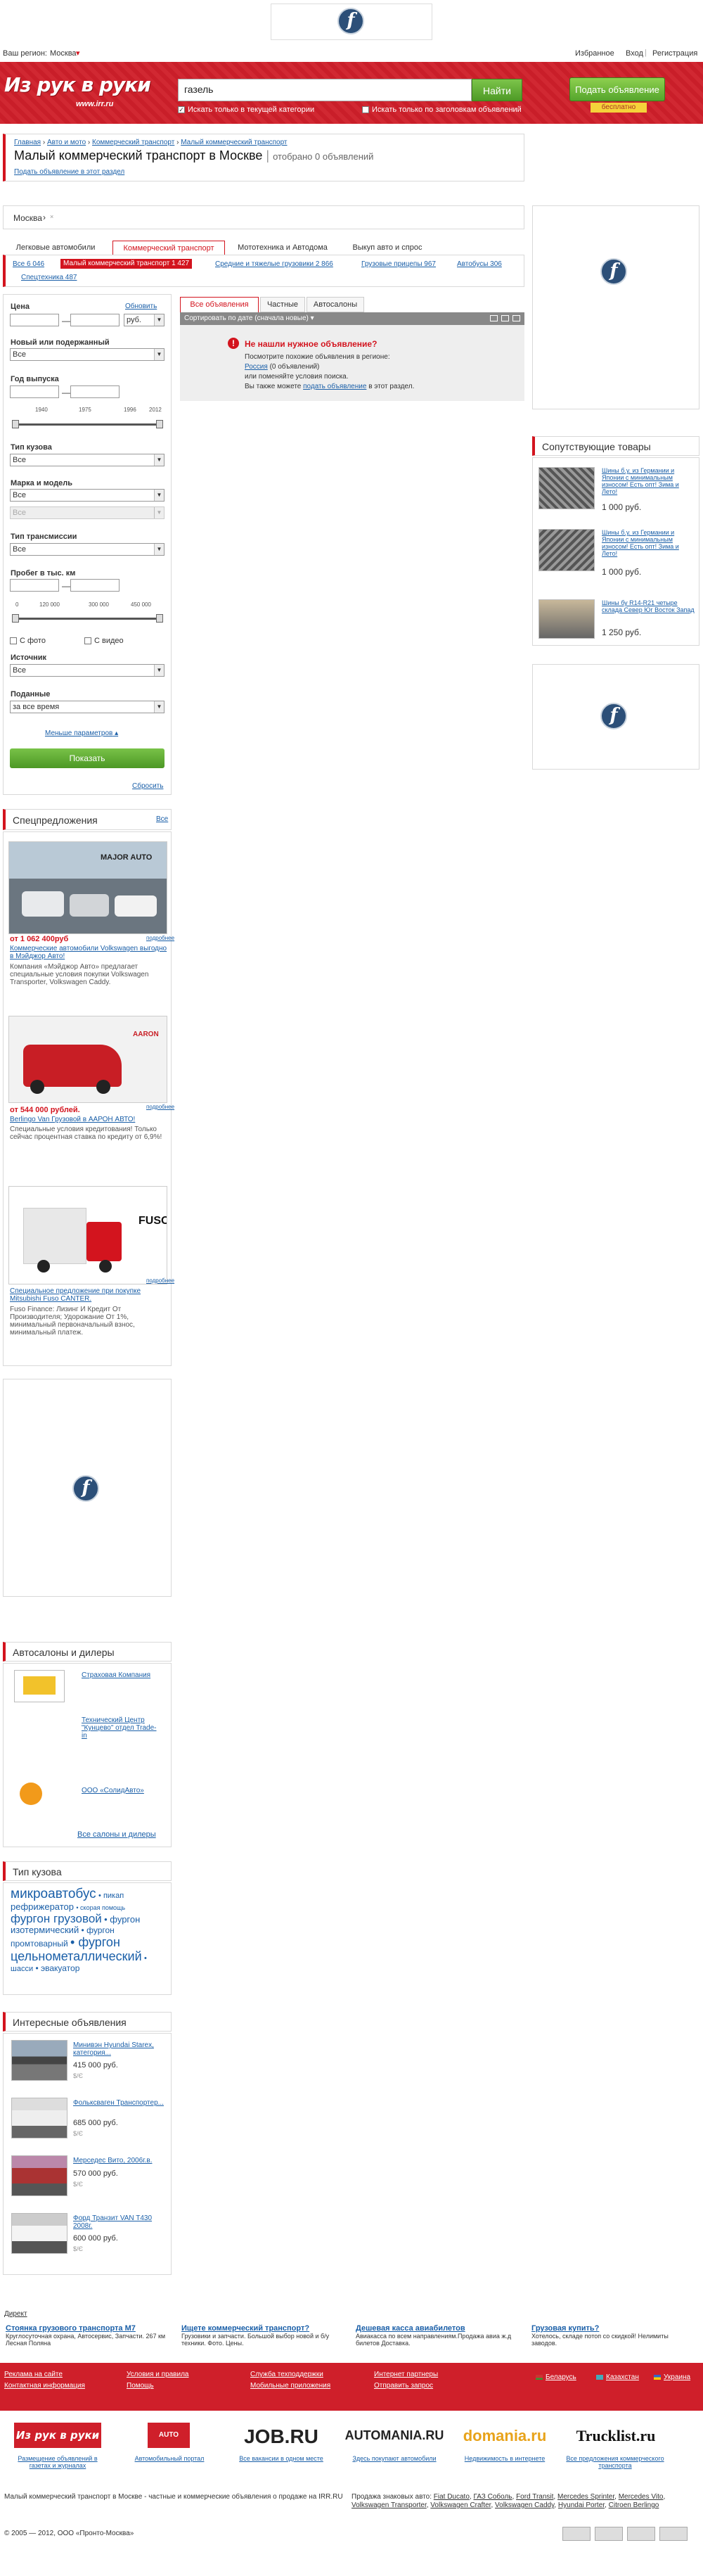  Describe the element at coordinates (87, 1059) in the screenshot. I see `promo-image: AARON` at that location.